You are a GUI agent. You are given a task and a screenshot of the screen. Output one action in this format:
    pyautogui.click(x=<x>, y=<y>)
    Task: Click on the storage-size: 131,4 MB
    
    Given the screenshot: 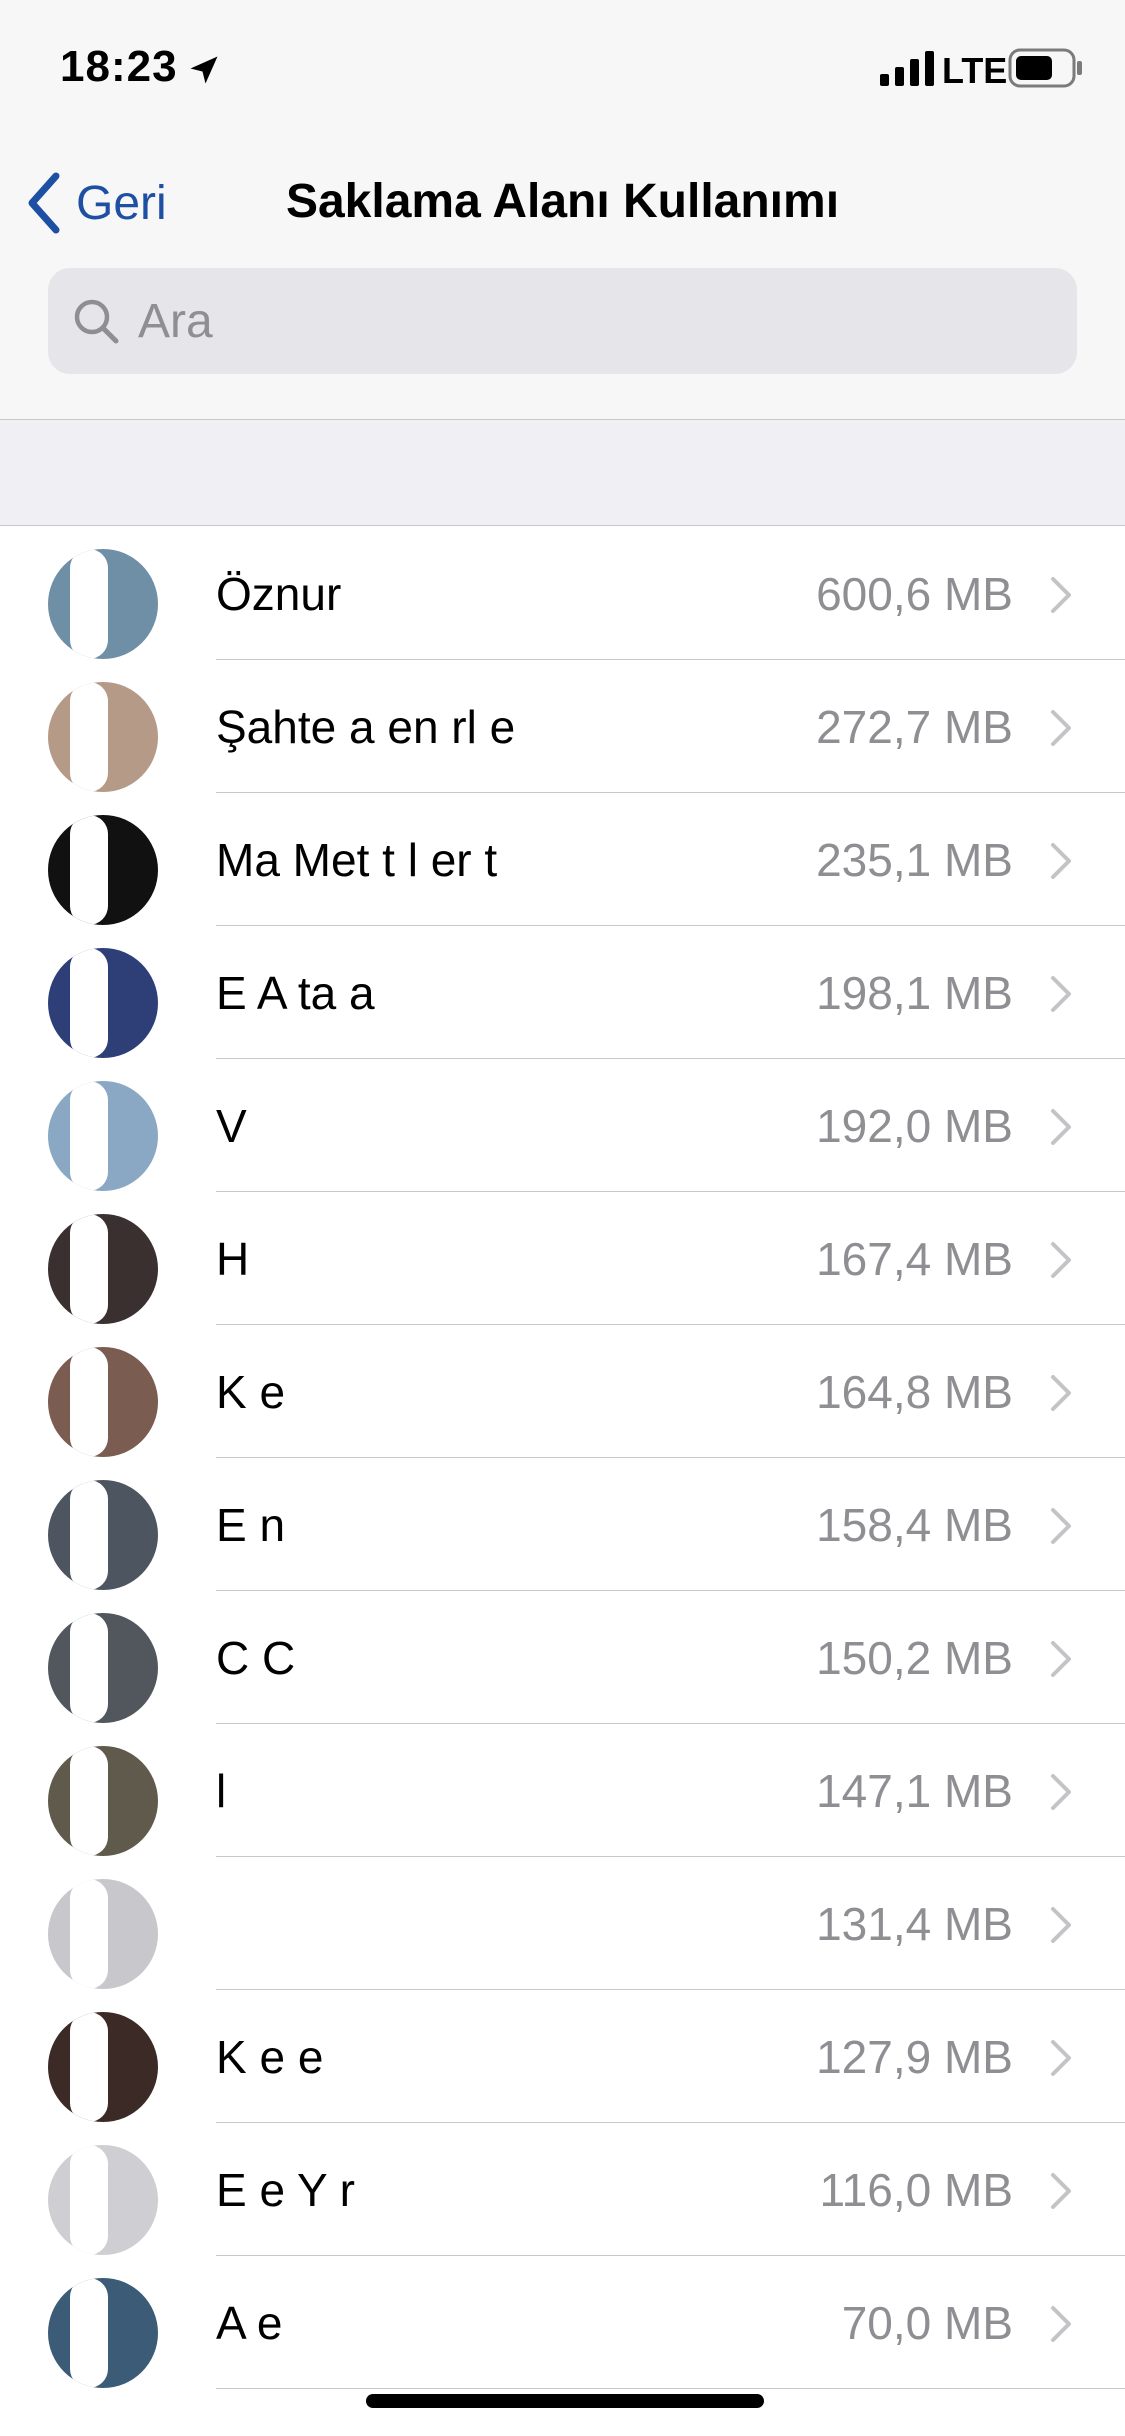 What is the action you would take?
    pyautogui.click(x=914, y=1924)
    